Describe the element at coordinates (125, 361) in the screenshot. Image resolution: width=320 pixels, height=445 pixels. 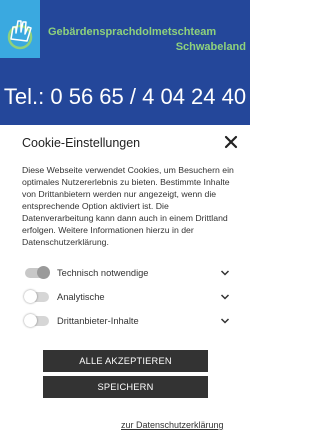
I see `accept-all-button: ALLE AKZEPTIEREN` at that location.